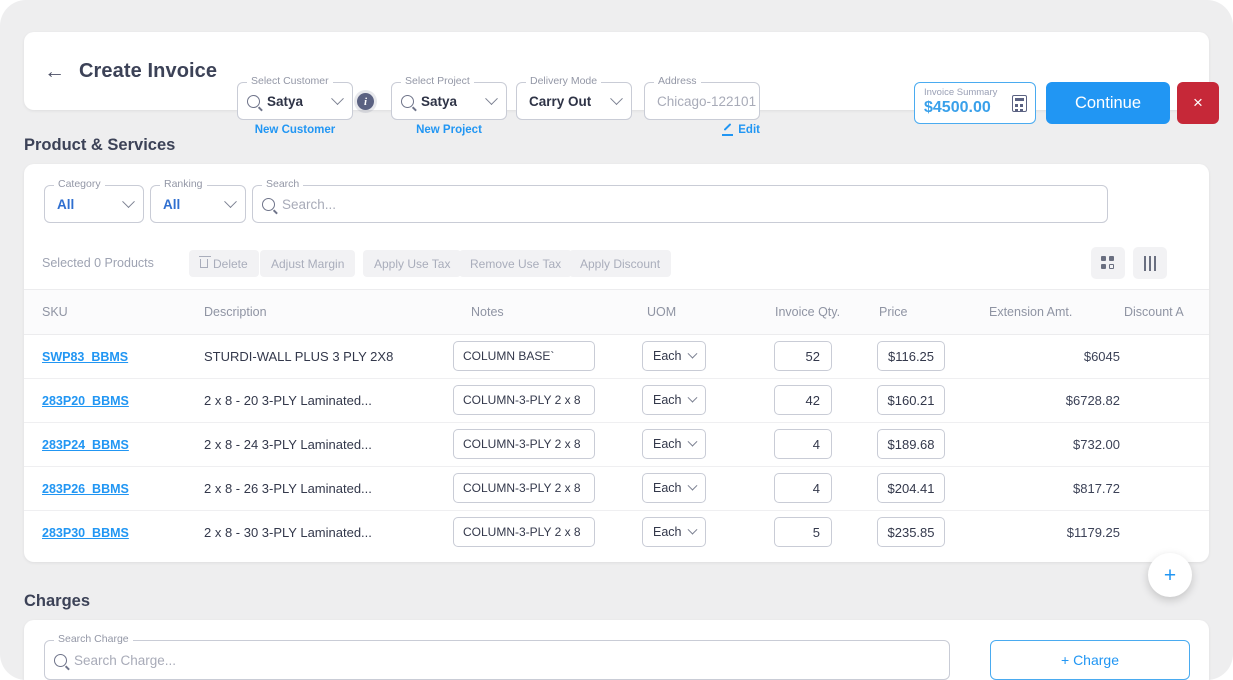 The height and width of the screenshot is (680, 1233). What do you see at coordinates (79, 184) in the screenshot?
I see `category-legend: Category` at bounding box center [79, 184].